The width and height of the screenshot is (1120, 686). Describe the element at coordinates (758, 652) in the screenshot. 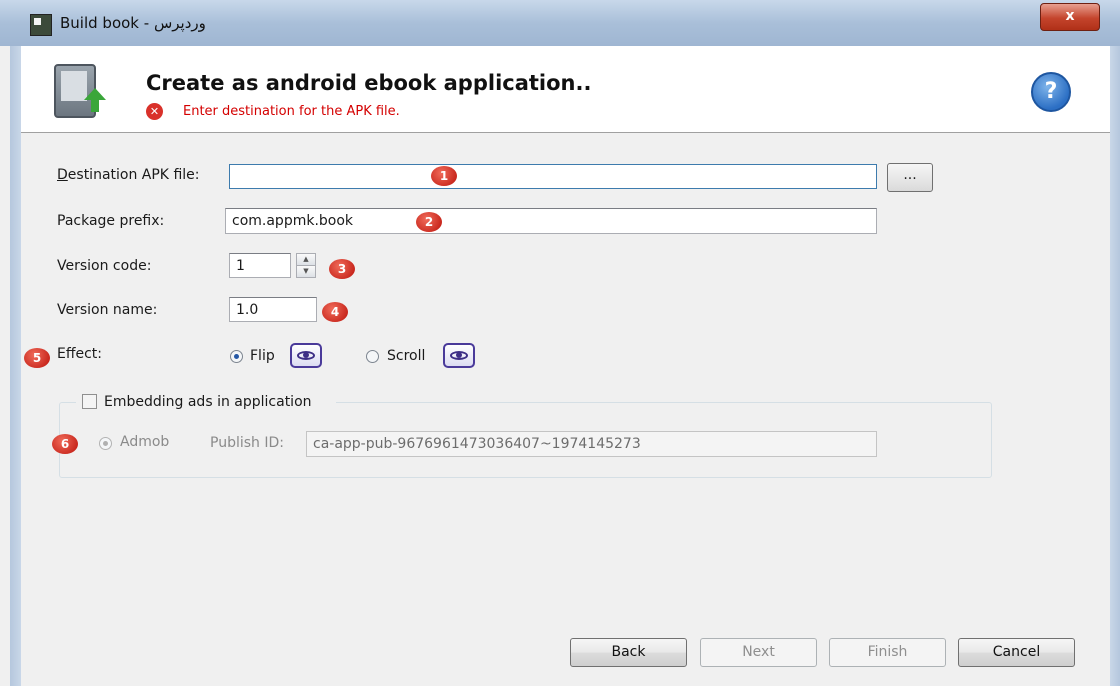

I see `next-button: Next` at that location.